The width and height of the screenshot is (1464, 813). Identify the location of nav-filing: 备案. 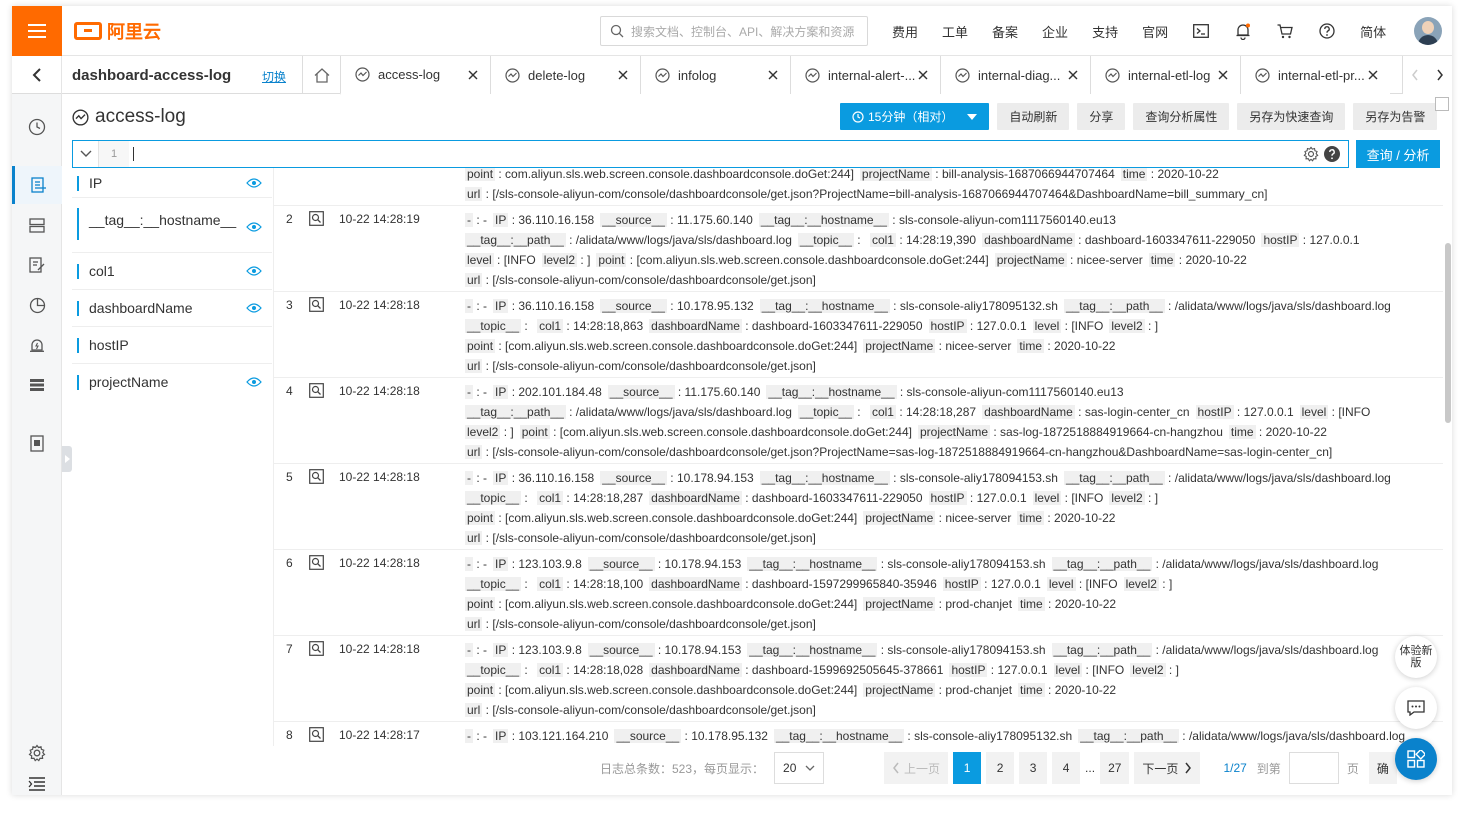
(1005, 31).